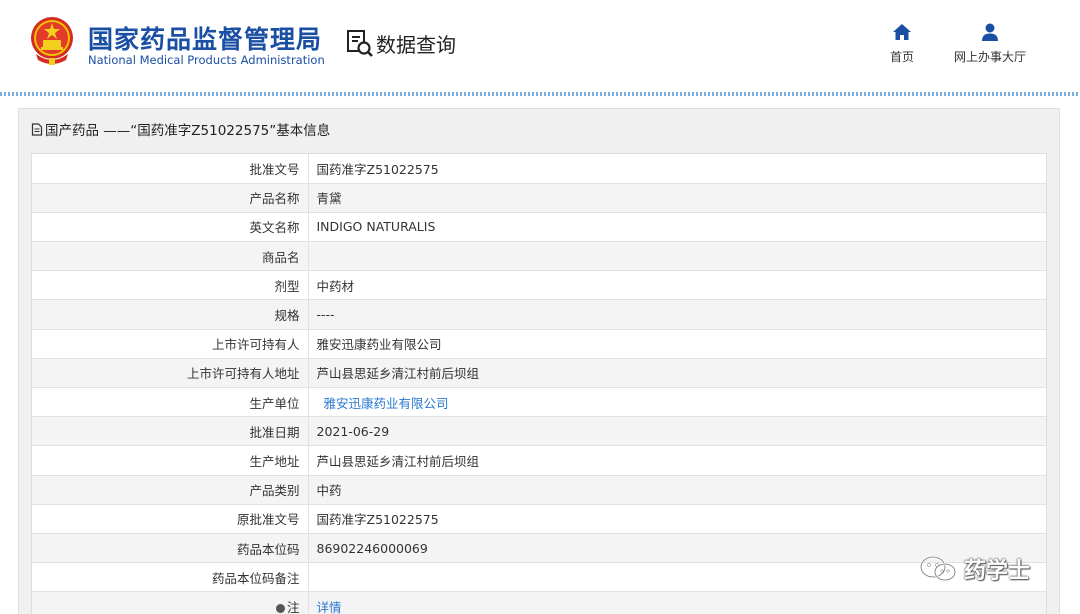  I want to click on row-label: 药品本位码, so click(170, 548).